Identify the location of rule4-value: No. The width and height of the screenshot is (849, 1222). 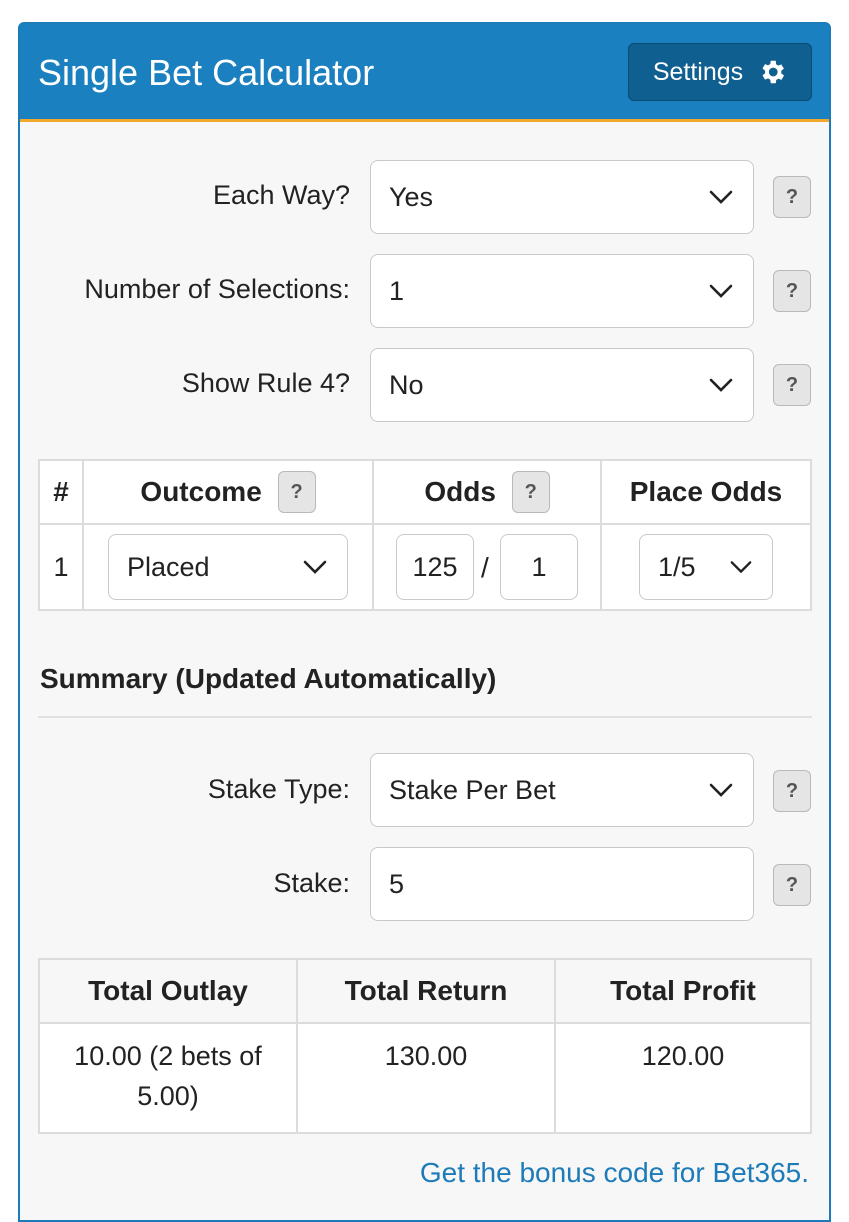
(406, 384).